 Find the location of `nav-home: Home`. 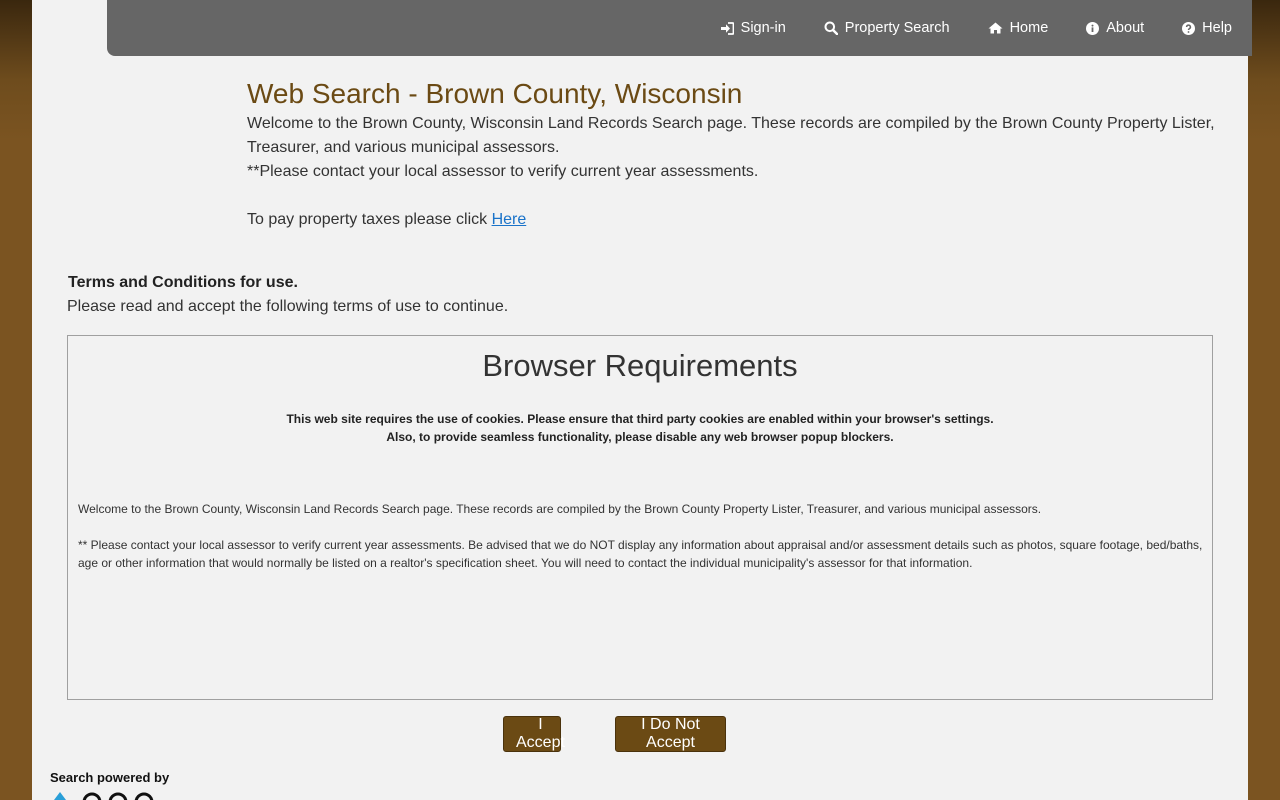

nav-home: Home is located at coordinates (1018, 28).